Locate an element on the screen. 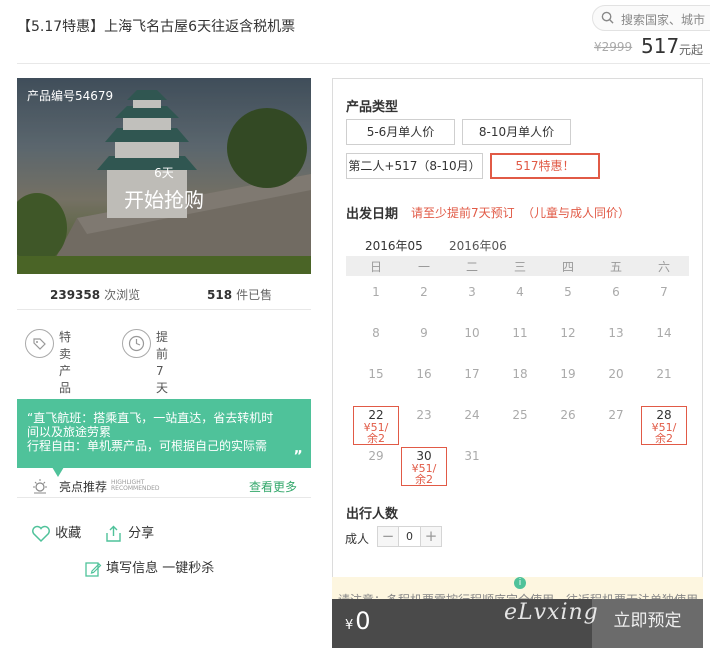 This screenshot has height=648, width=710. view-count: 239358 次浏览 is located at coordinates (95, 295).